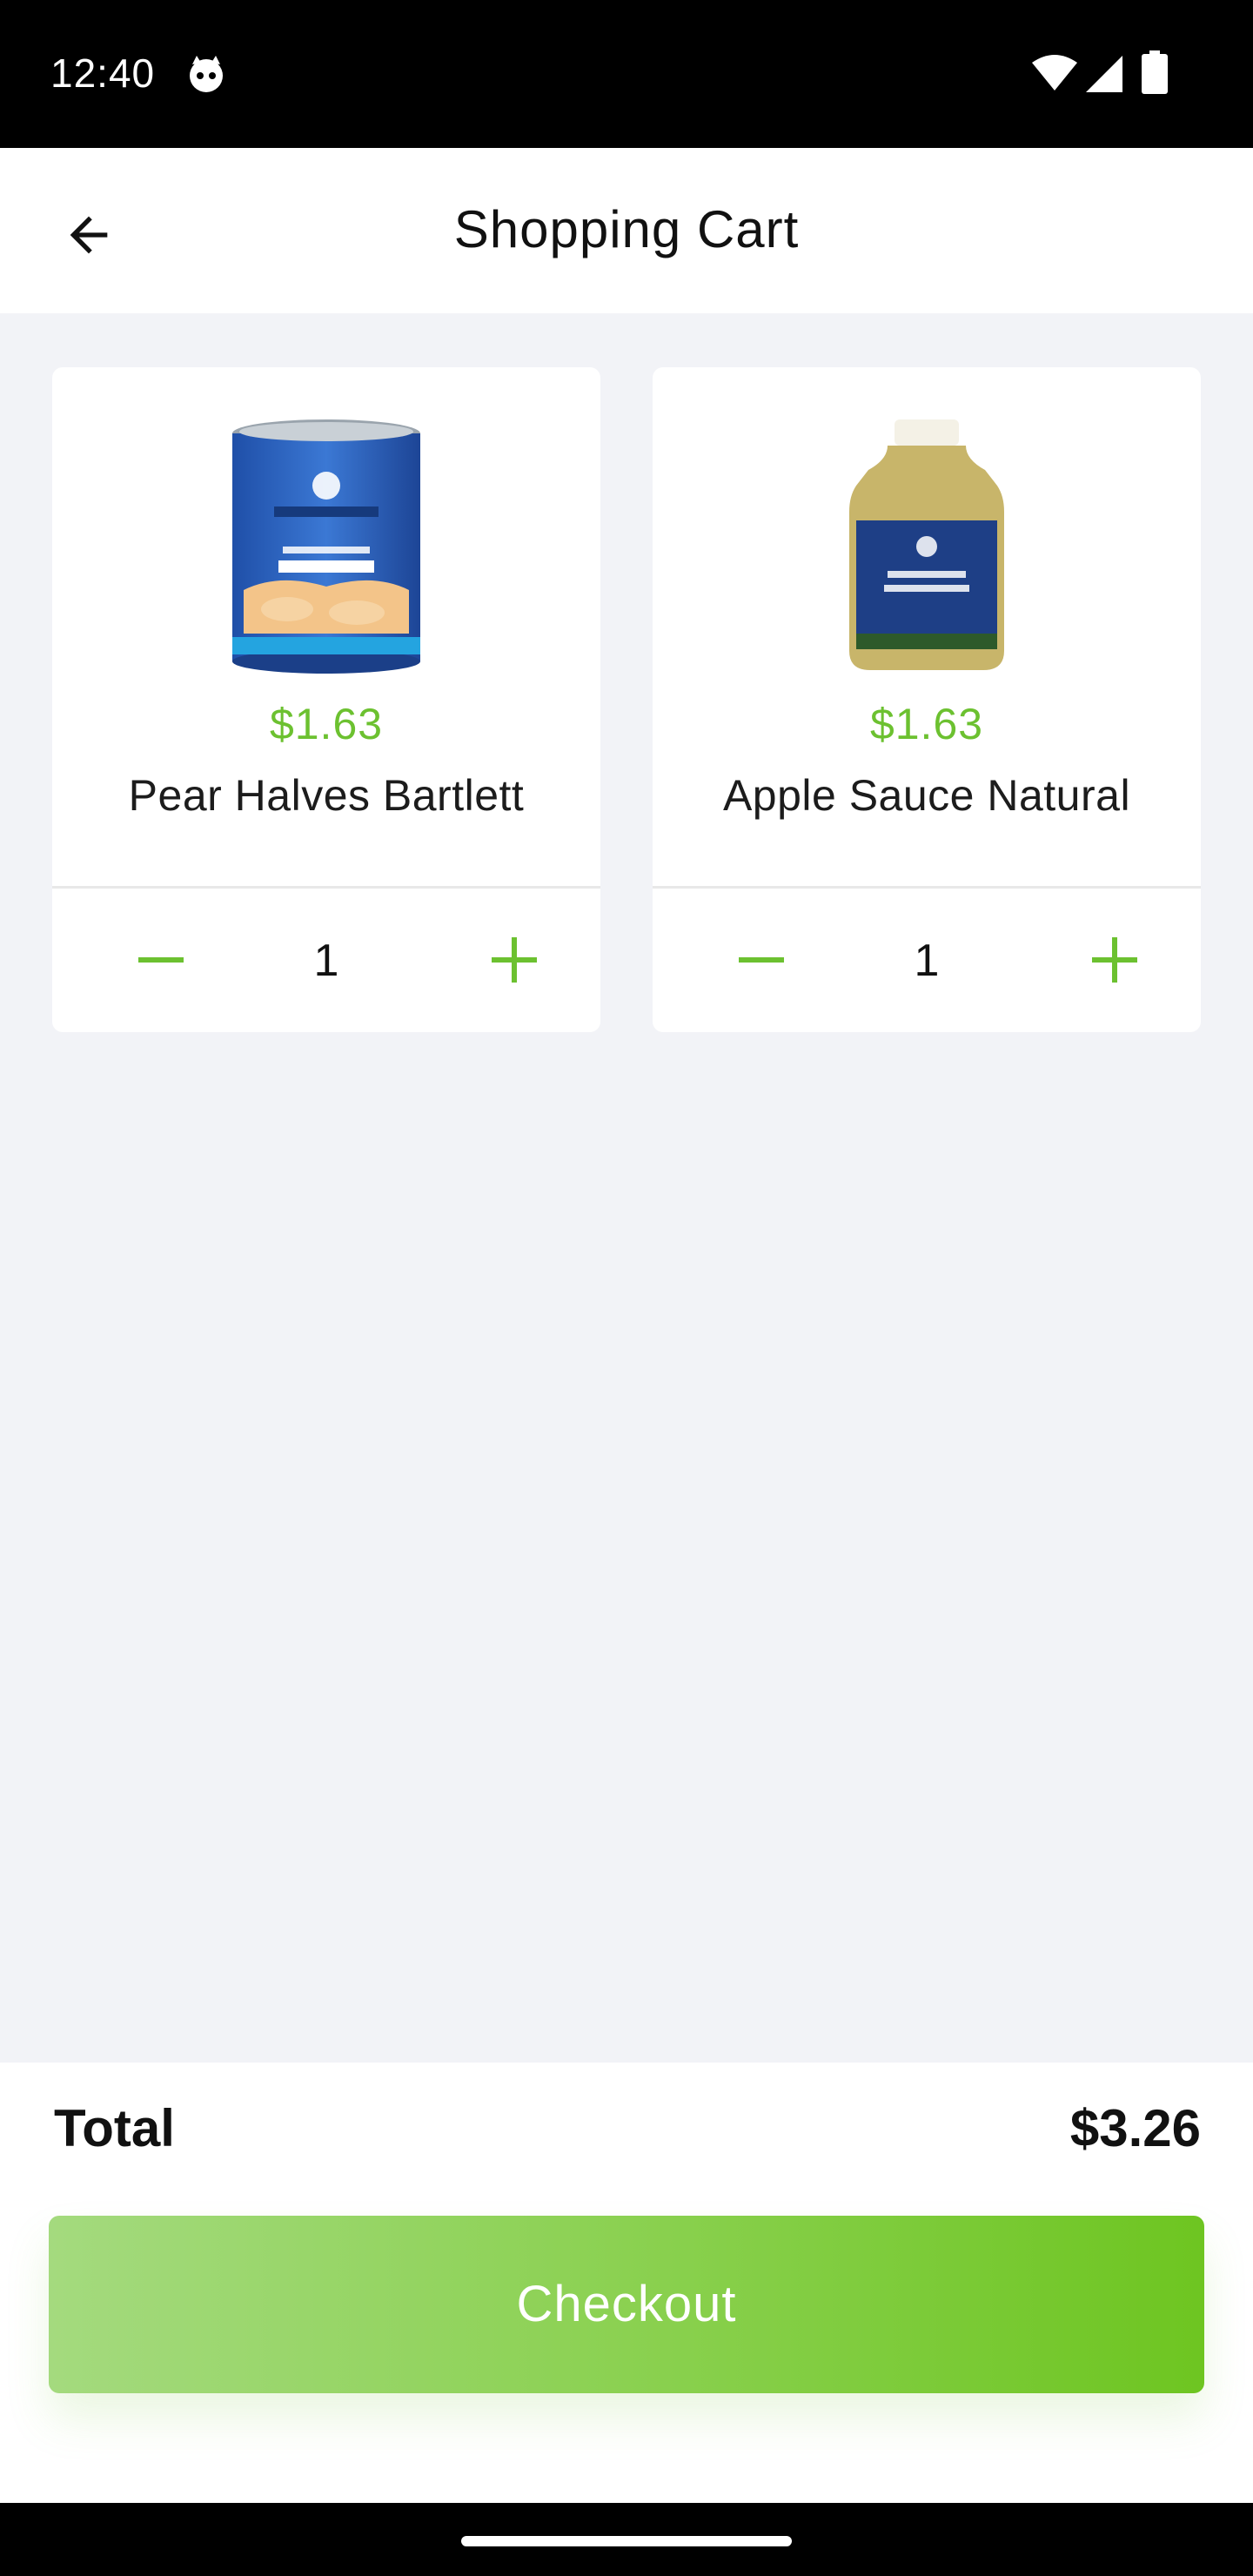 The height and width of the screenshot is (2576, 1253). What do you see at coordinates (326, 546) in the screenshot?
I see `pear-halves-can-image` at bounding box center [326, 546].